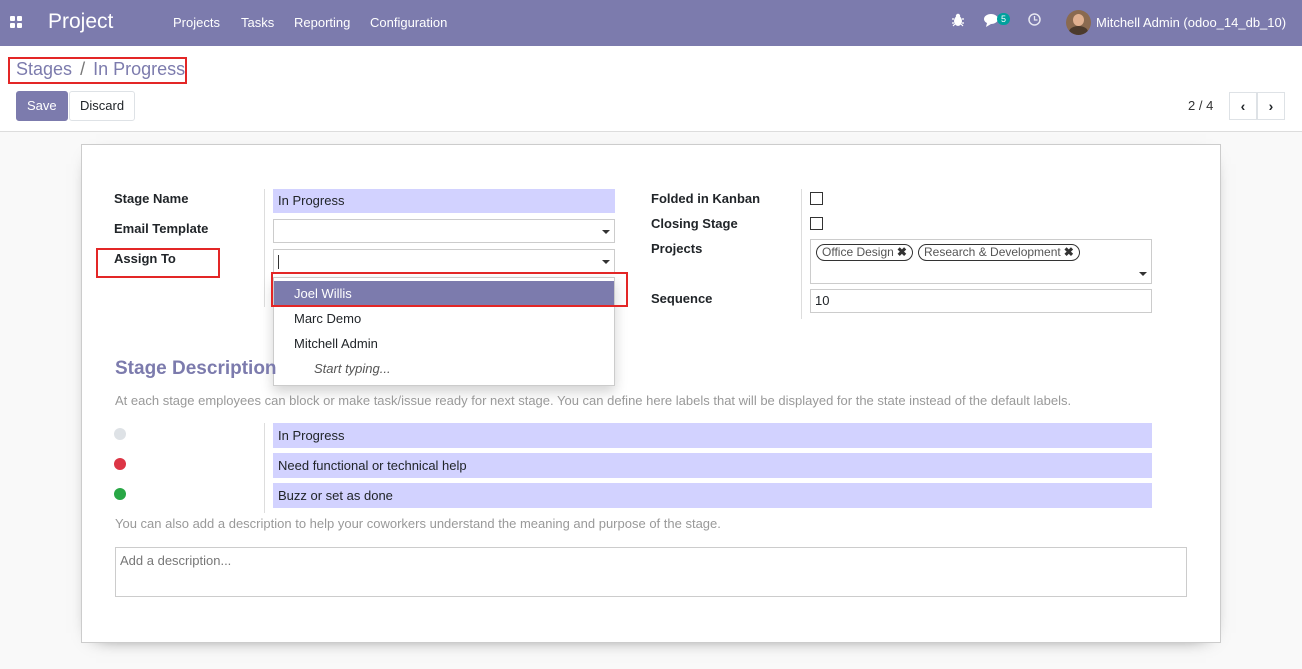 Image resolution: width=1302 pixels, height=669 pixels. I want to click on folded-kanban-checkbox, so click(816, 198).